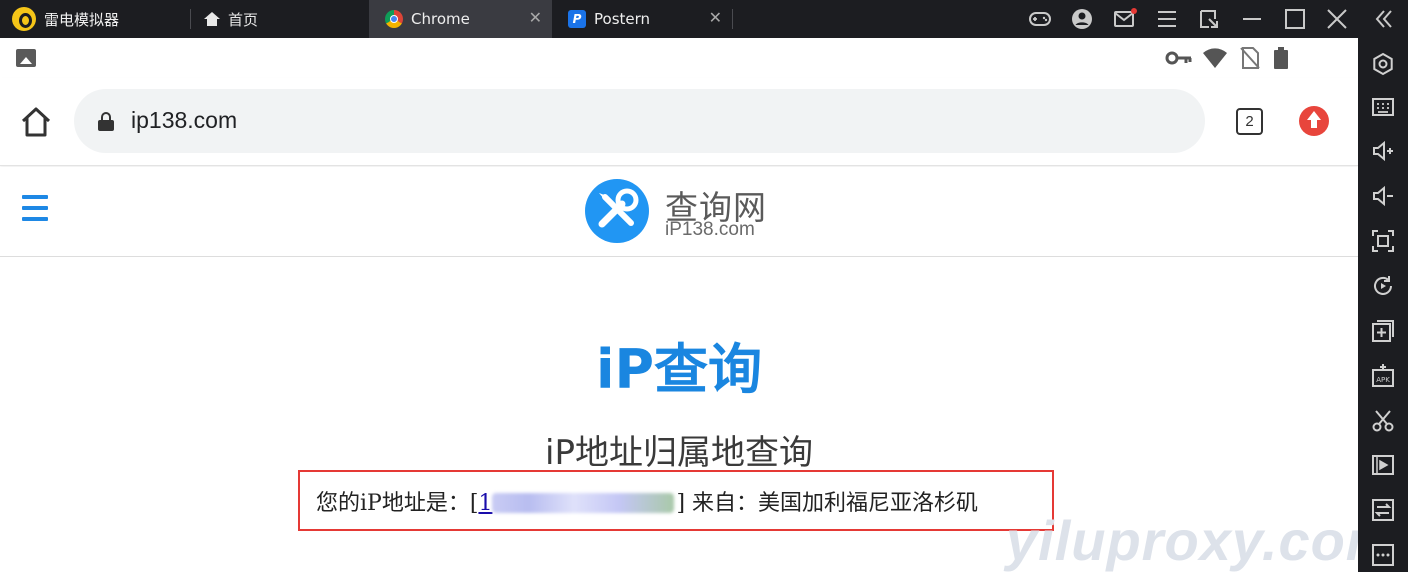 The height and width of the screenshot is (573, 1408). I want to click on apk-install-icon: APK, so click(1383, 376).